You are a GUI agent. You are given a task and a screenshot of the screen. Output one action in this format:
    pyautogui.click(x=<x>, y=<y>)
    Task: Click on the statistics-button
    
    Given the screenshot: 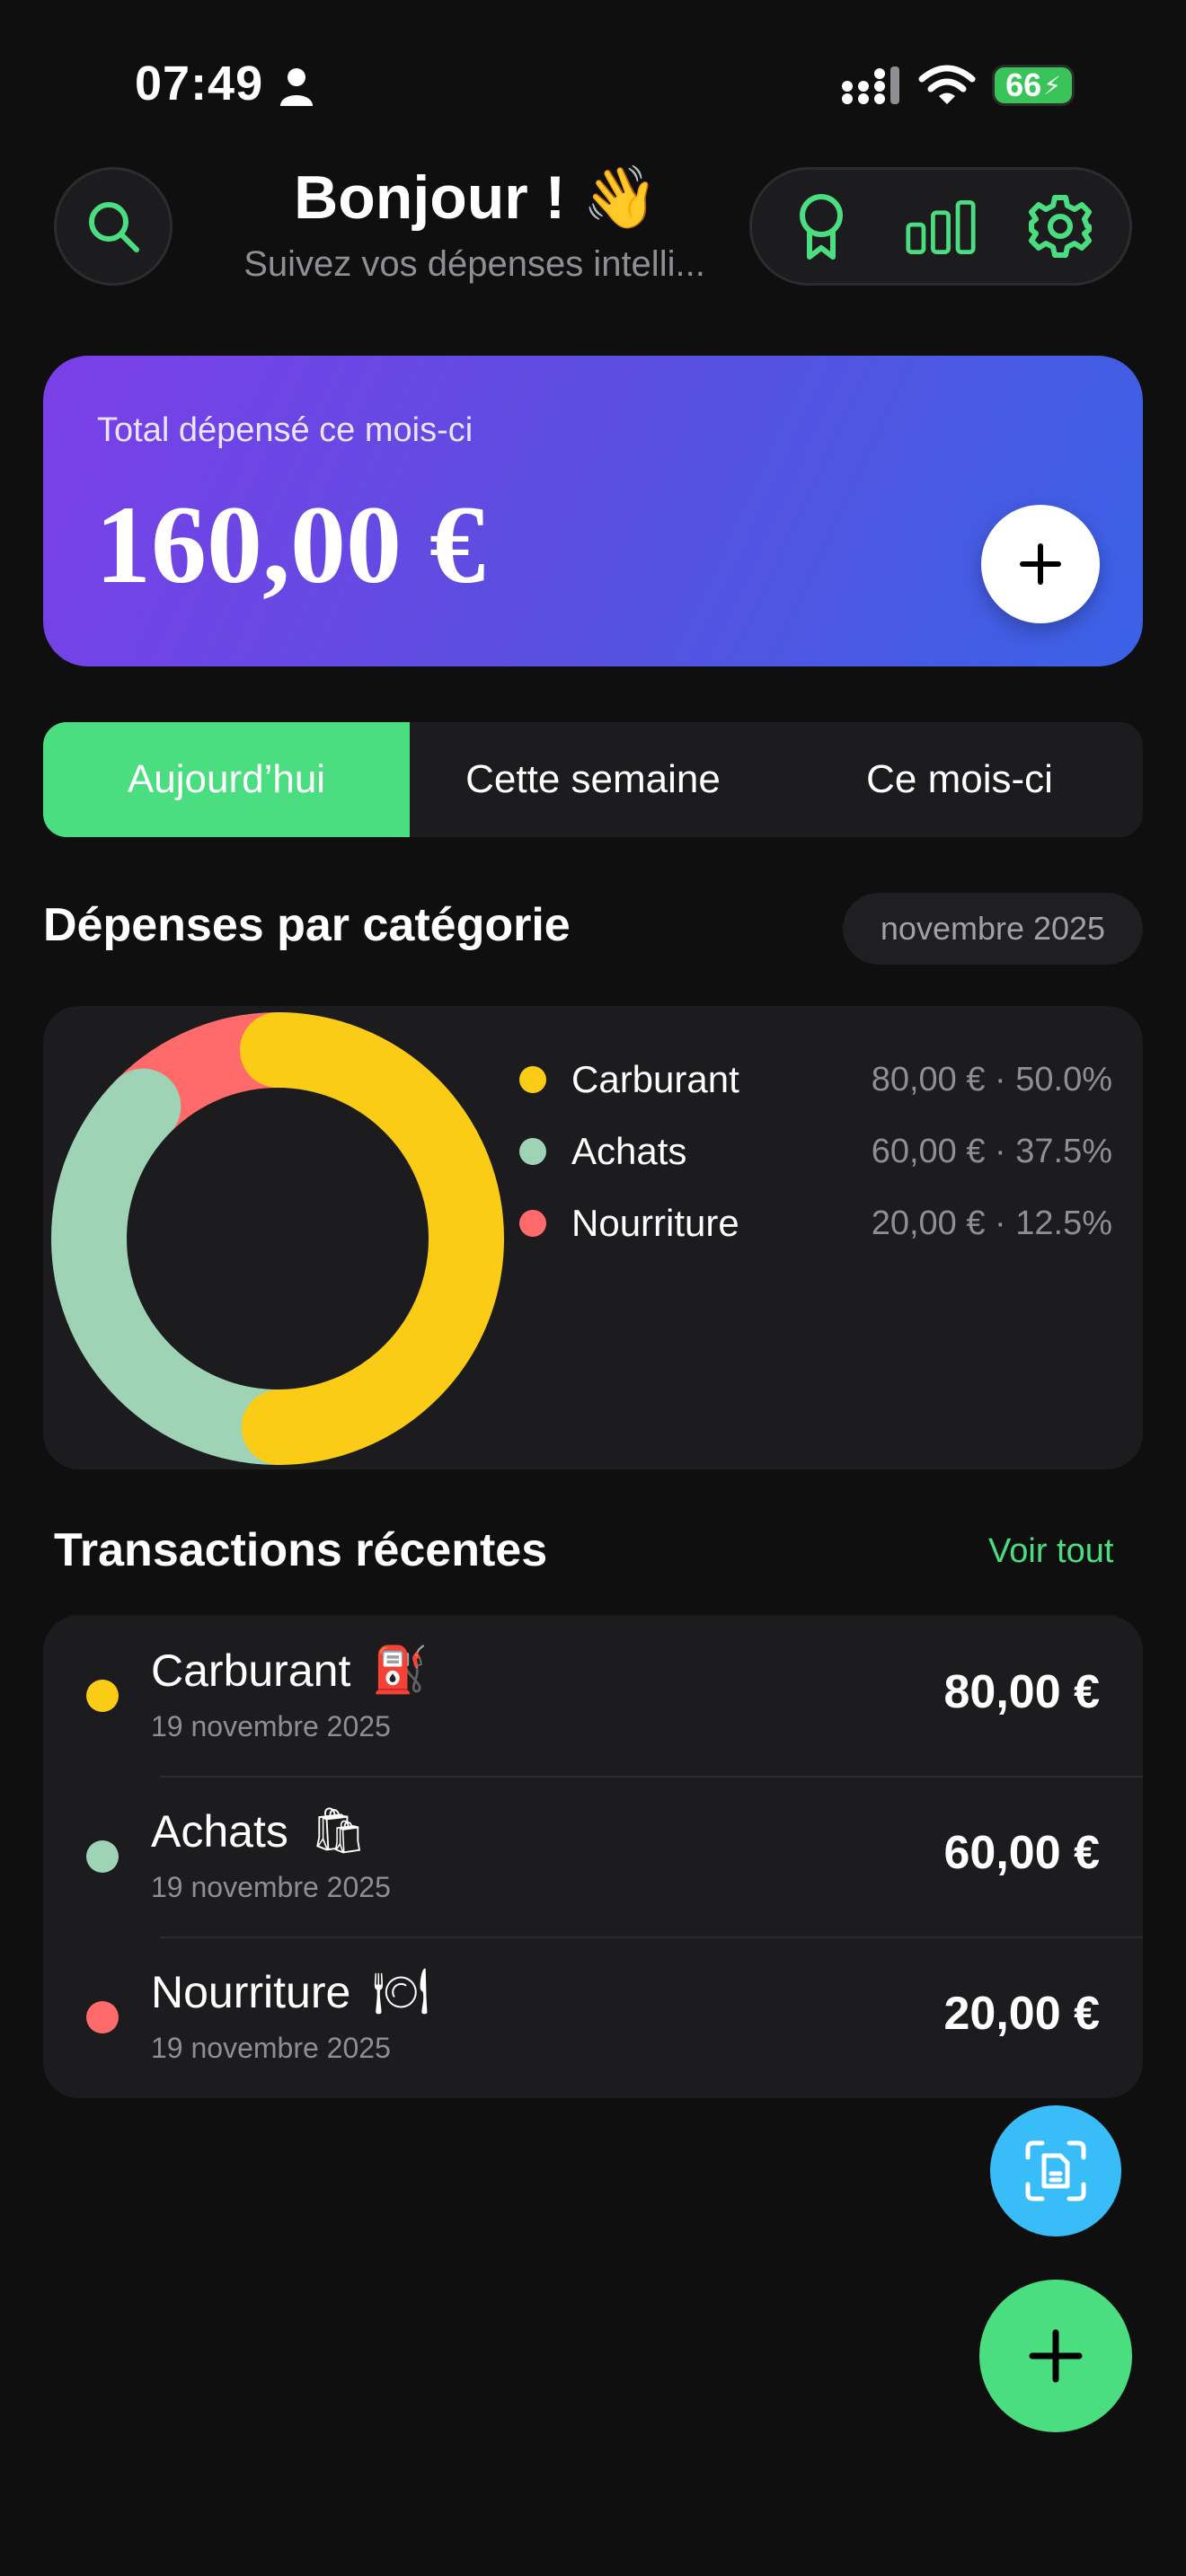 What is the action you would take?
    pyautogui.click(x=941, y=226)
    